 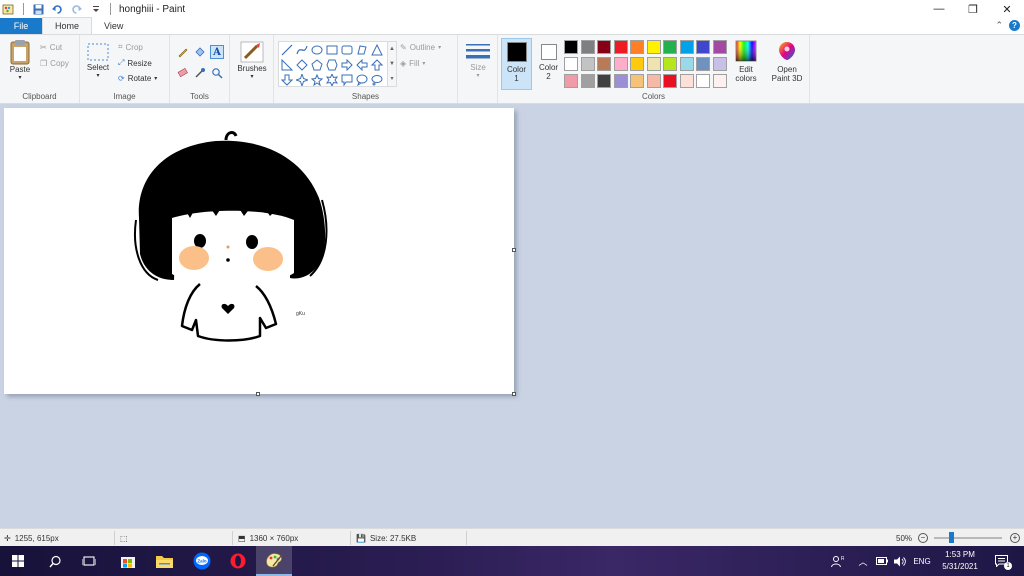 I want to click on taskbar-store, so click(x=128, y=561).